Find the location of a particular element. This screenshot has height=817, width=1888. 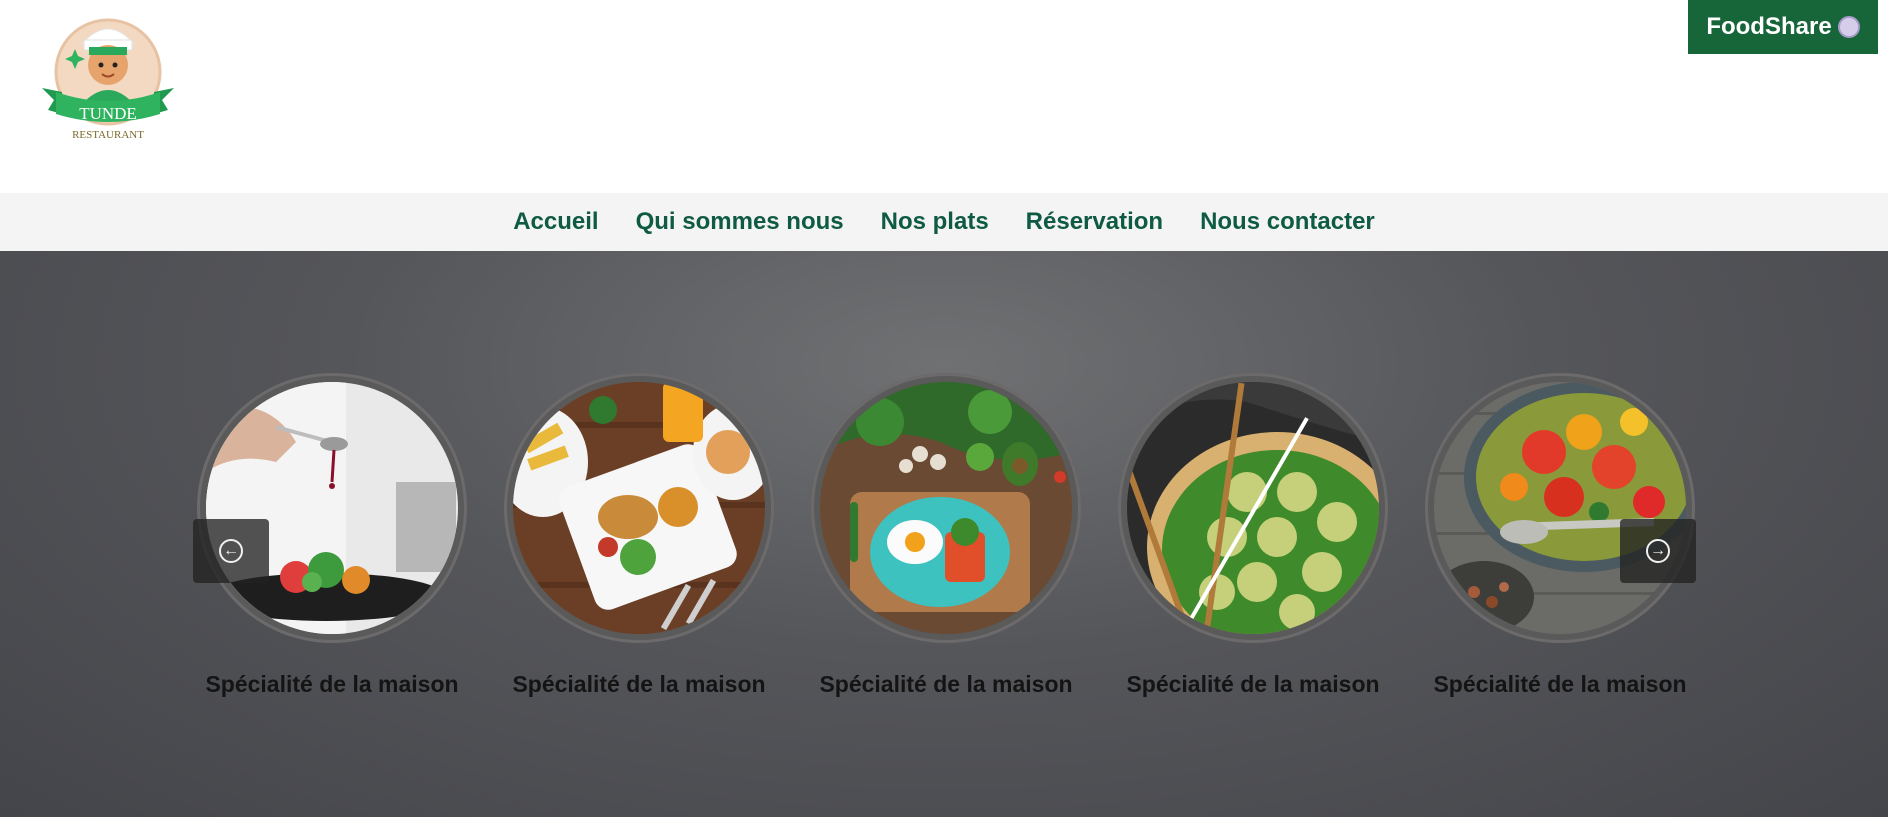

foodshare-badge: FoodShare is located at coordinates (1783, 27).